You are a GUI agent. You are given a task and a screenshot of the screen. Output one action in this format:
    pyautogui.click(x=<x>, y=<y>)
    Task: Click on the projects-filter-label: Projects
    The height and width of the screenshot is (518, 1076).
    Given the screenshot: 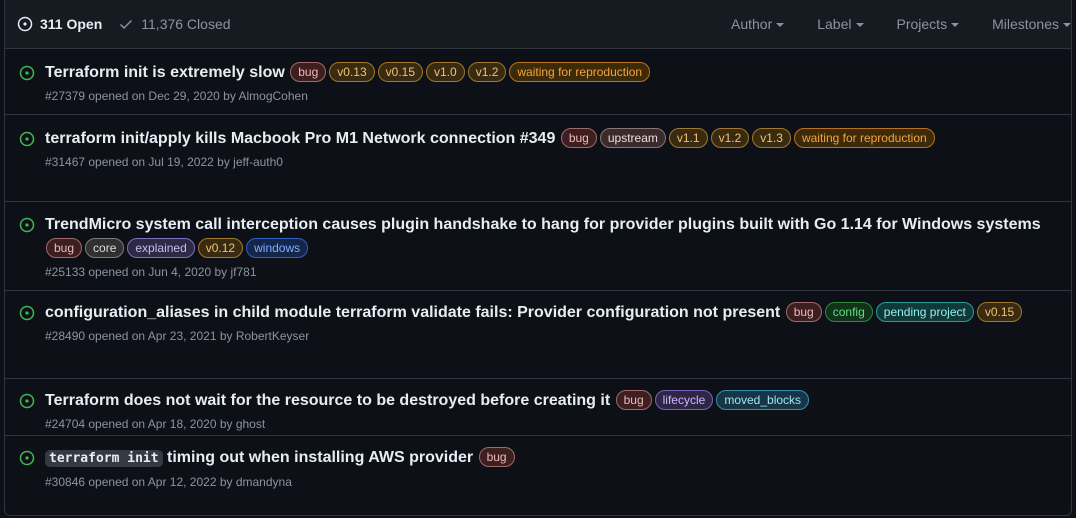 What is the action you would take?
    pyautogui.click(x=922, y=24)
    